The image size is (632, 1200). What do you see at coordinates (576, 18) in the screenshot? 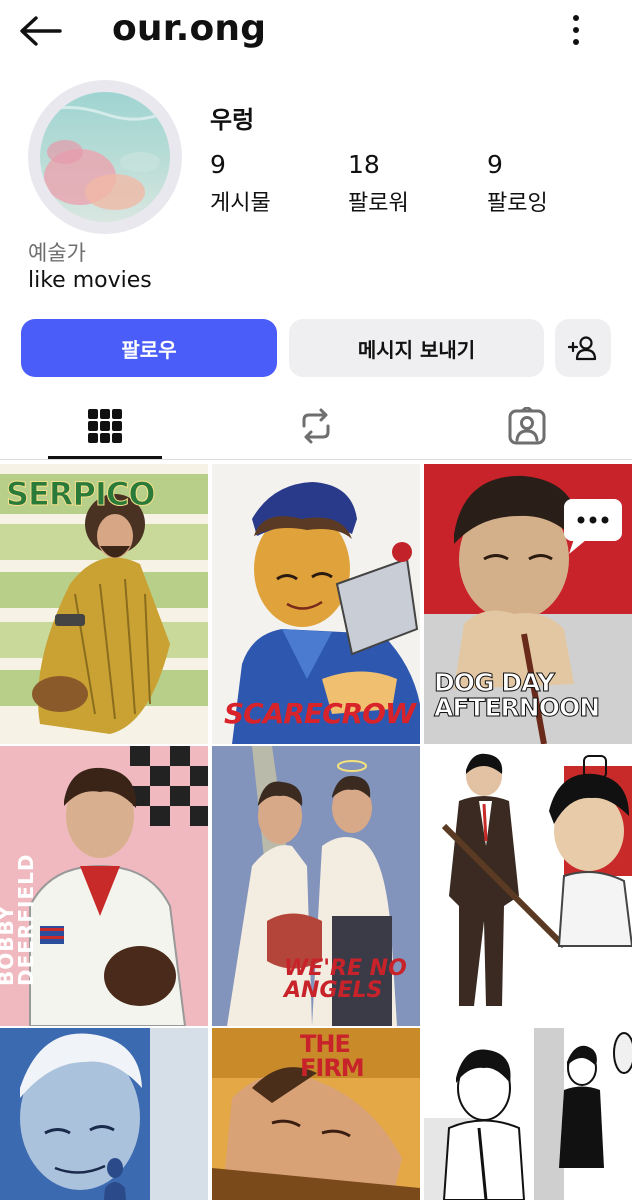
I see `more-vertical-icon` at bounding box center [576, 18].